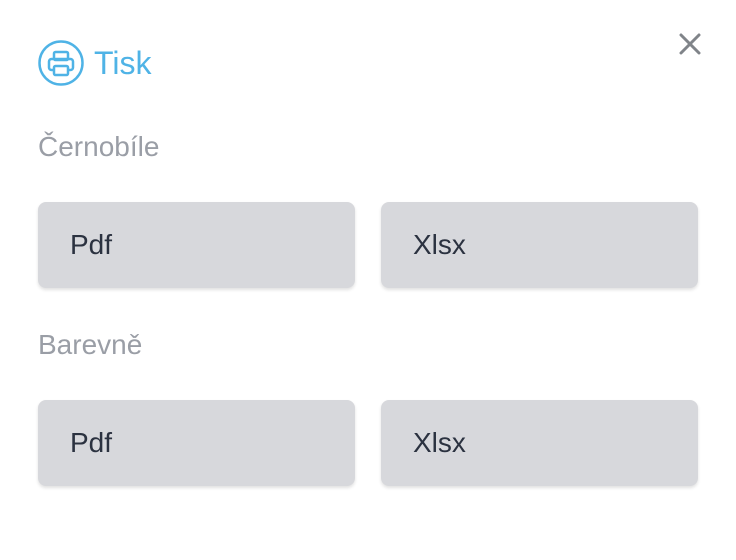 The height and width of the screenshot is (560, 736). Describe the element at coordinates (61, 63) in the screenshot. I see `printer-icon` at that location.